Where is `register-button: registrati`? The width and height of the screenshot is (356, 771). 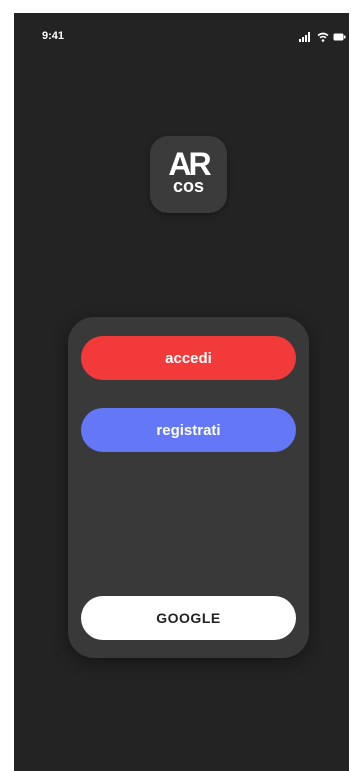
register-button: registrati is located at coordinates (188, 430).